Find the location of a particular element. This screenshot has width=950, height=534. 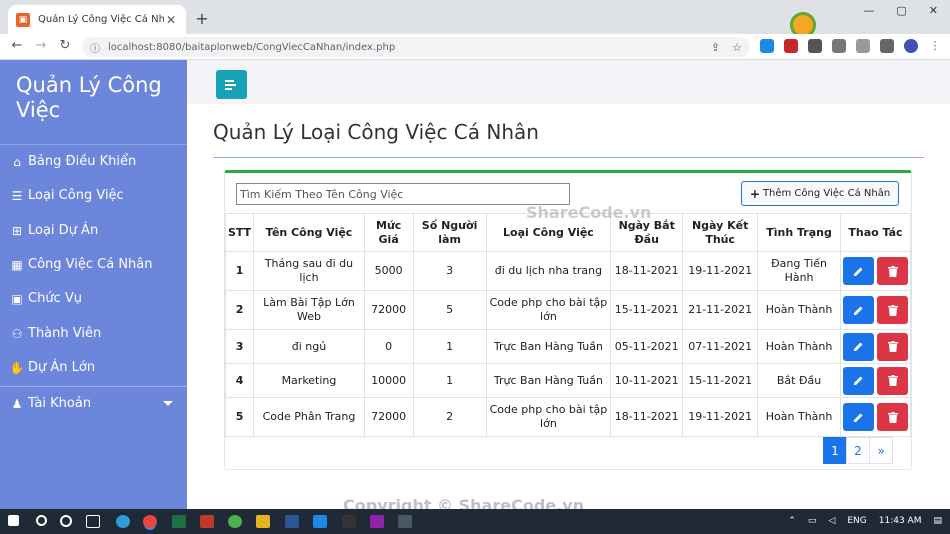

sidebar-toggle-button is located at coordinates (231, 84).